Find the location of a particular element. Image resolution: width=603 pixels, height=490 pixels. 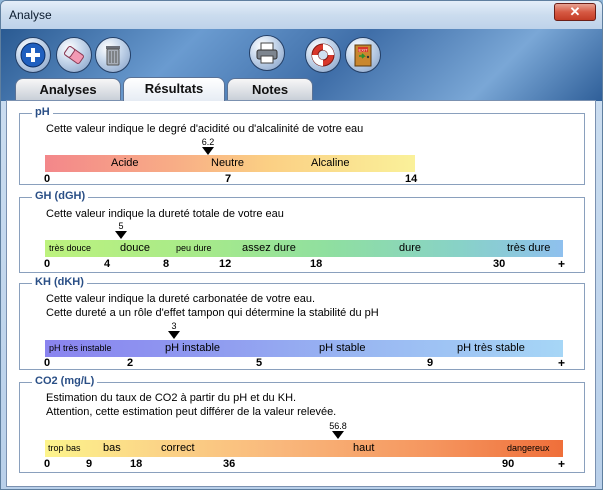

printer-icon is located at coordinates (267, 53).